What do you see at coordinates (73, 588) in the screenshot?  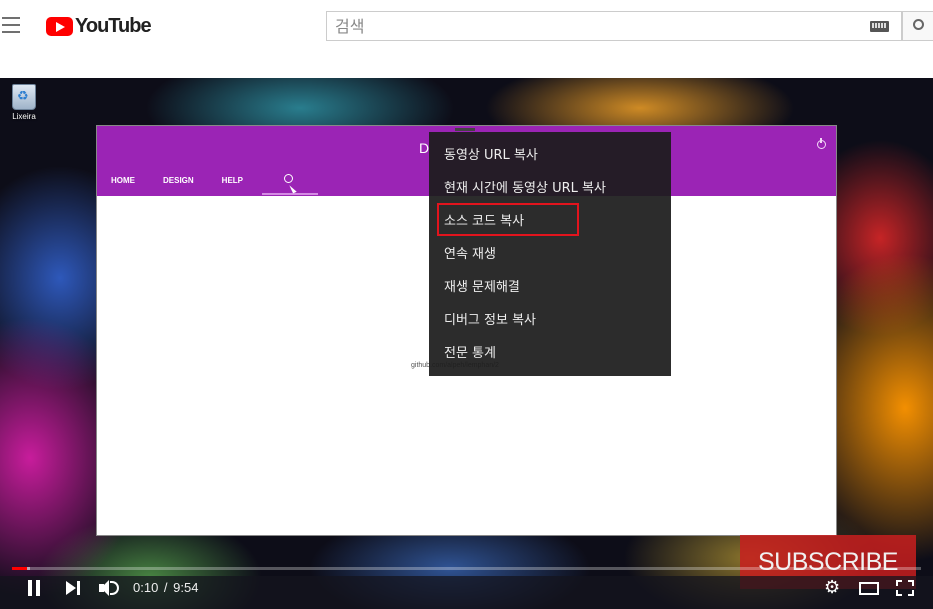 I see `next-button` at bounding box center [73, 588].